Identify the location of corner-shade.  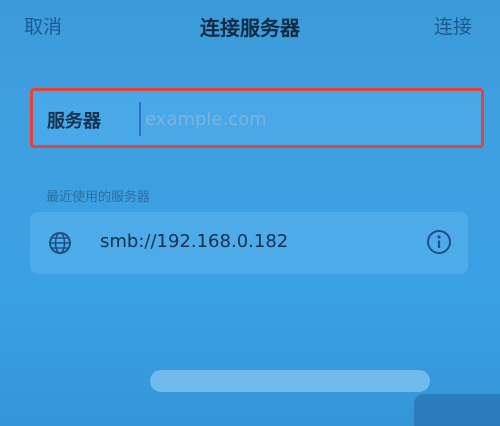
(457, 410).